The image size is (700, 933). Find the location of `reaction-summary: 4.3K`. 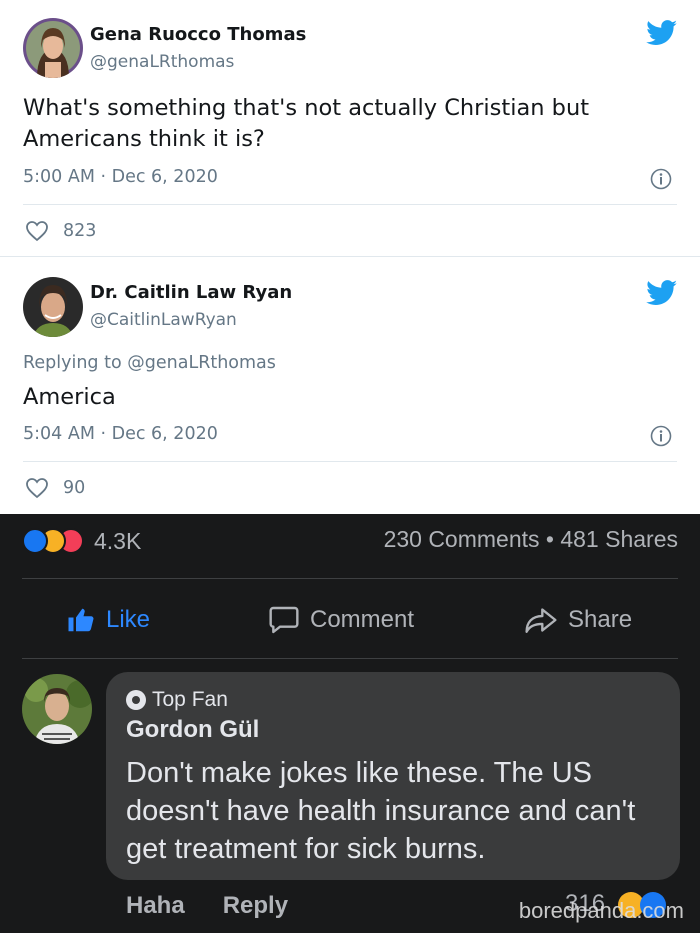

reaction-summary: 4.3K is located at coordinates (81, 541).